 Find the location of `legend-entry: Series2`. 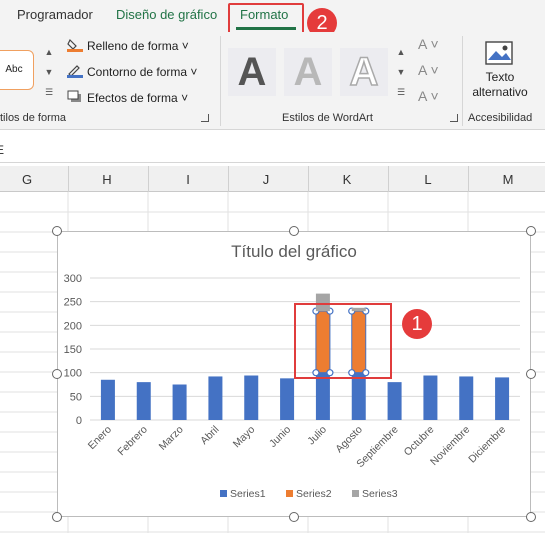

legend-entry: Series2 is located at coordinates (314, 494).